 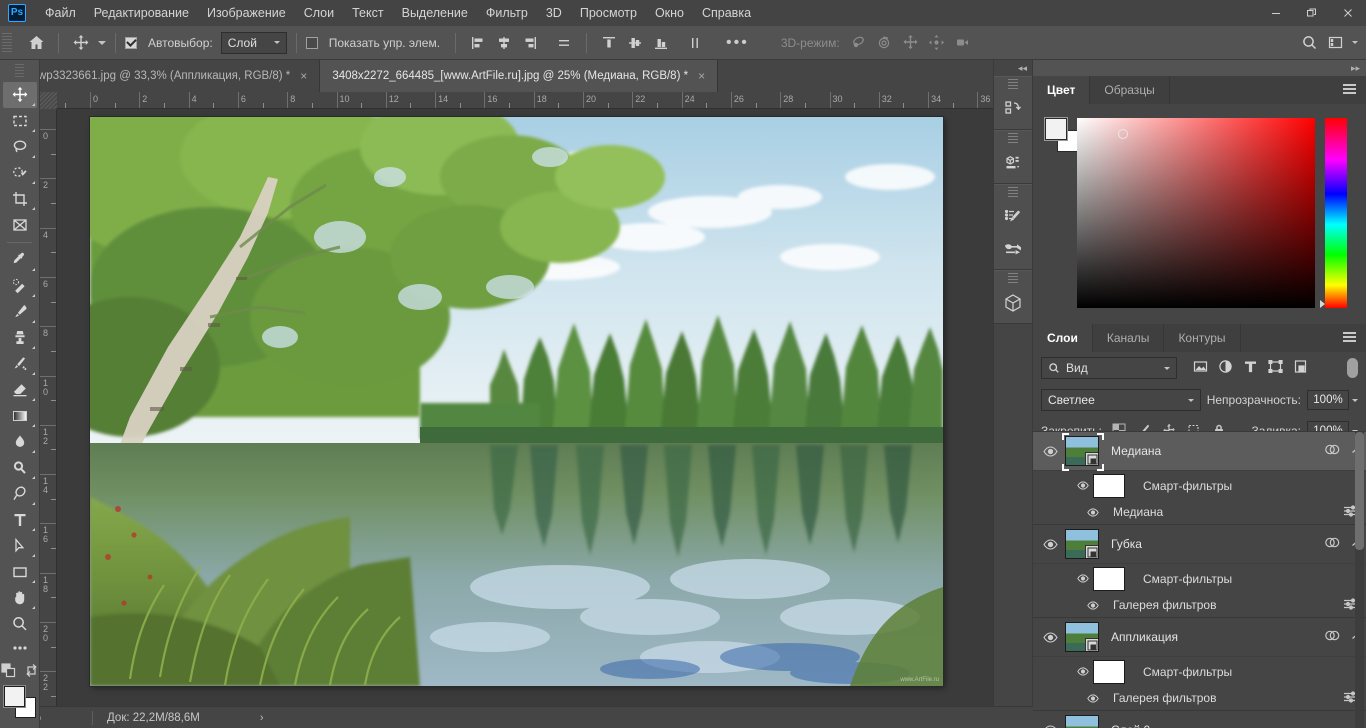 I want to click on distribute-horizontal-icon, so click(x=564, y=43).